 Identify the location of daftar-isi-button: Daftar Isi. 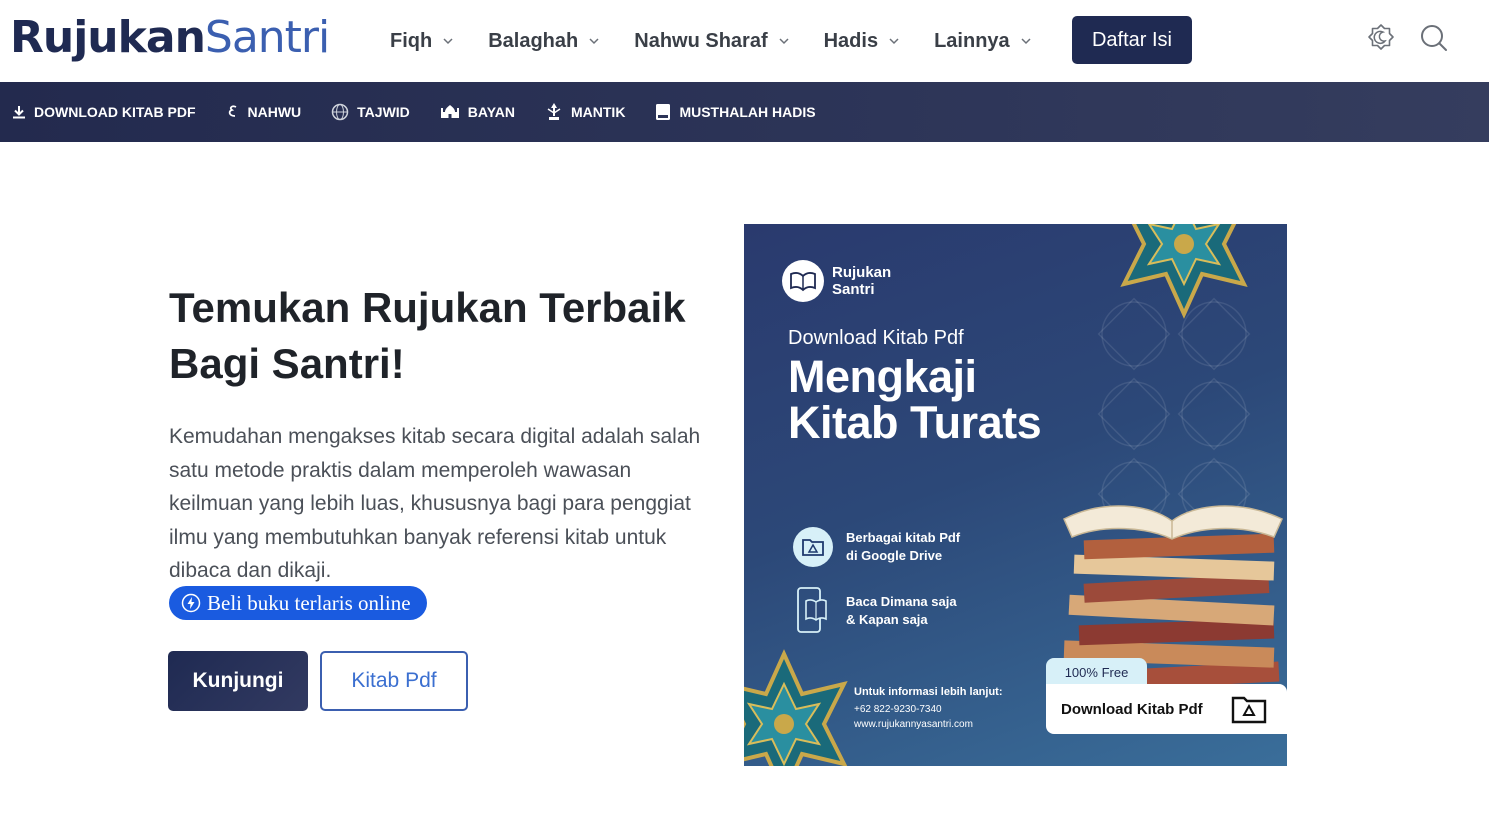
(1132, 40).